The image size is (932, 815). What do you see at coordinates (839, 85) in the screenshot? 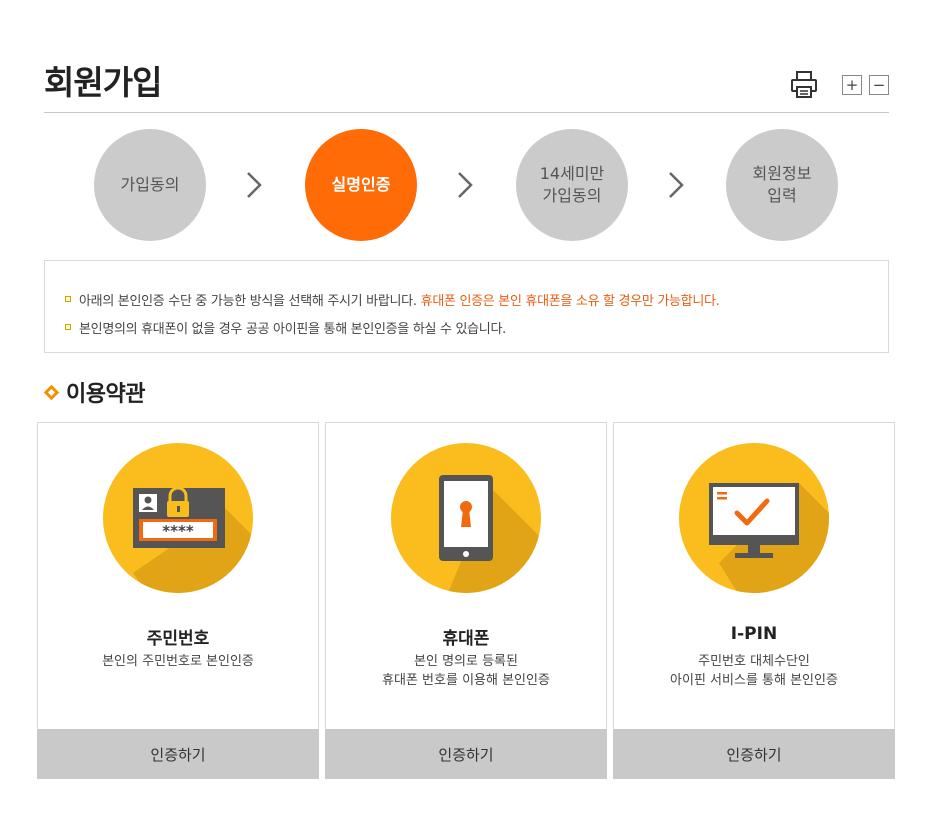
I see `page-tools: + −` at bounding box center [839, 85].